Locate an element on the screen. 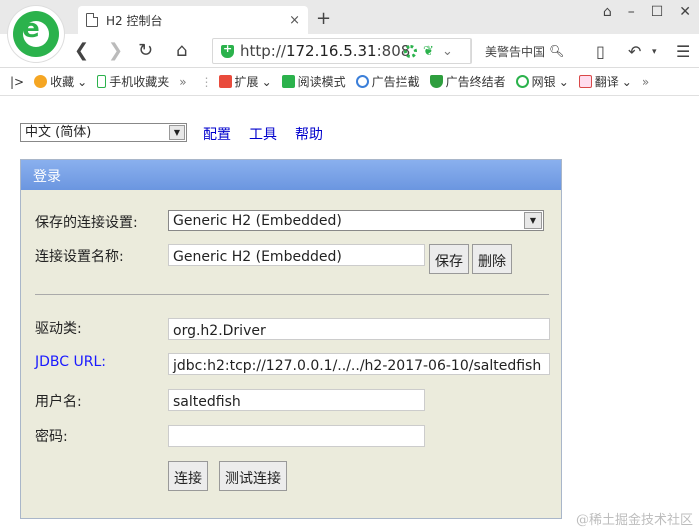 Image resolution: width=699 pixels, height=532 pixels. undo-icon: ↶ is located at coordinates (634, 51).